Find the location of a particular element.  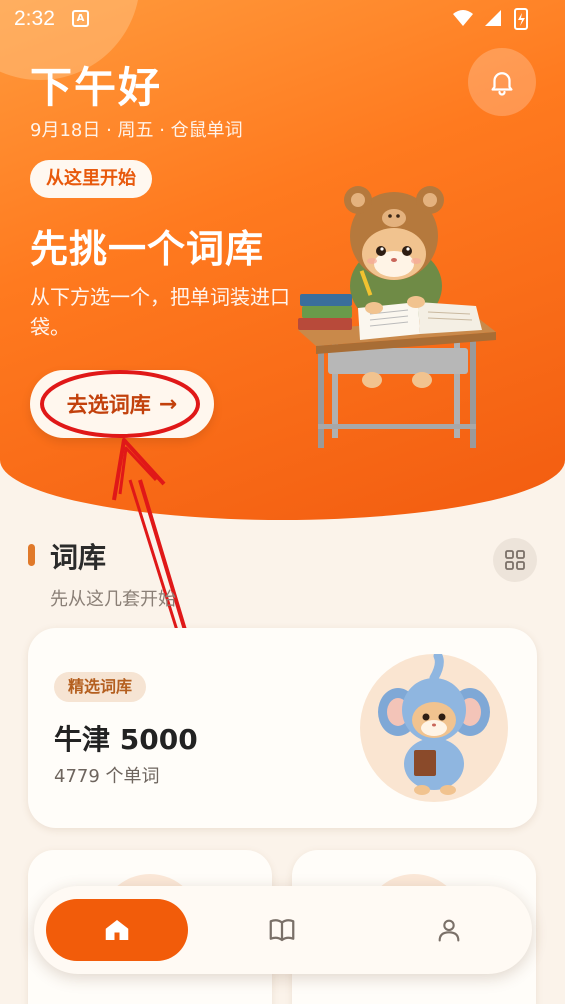

section-accent-bar is located at coordinates (31, 555).